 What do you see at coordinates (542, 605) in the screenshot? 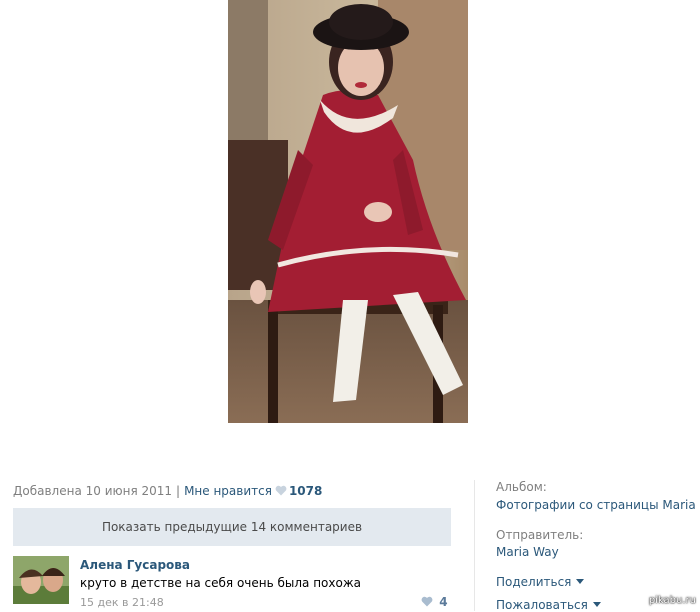
I see `report-label: Пожаловаться` at bounding box center [542, 605].